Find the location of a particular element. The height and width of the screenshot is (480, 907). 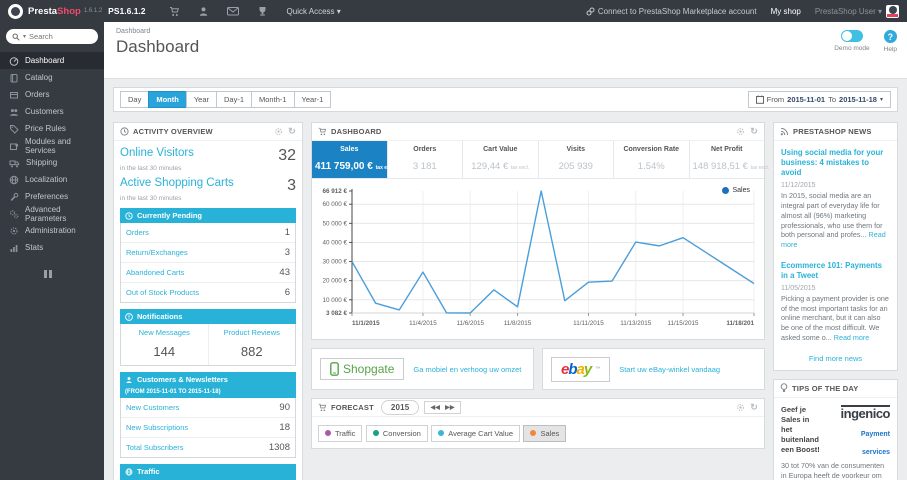

range-month-button: Month is located at coordinates (167, 99).